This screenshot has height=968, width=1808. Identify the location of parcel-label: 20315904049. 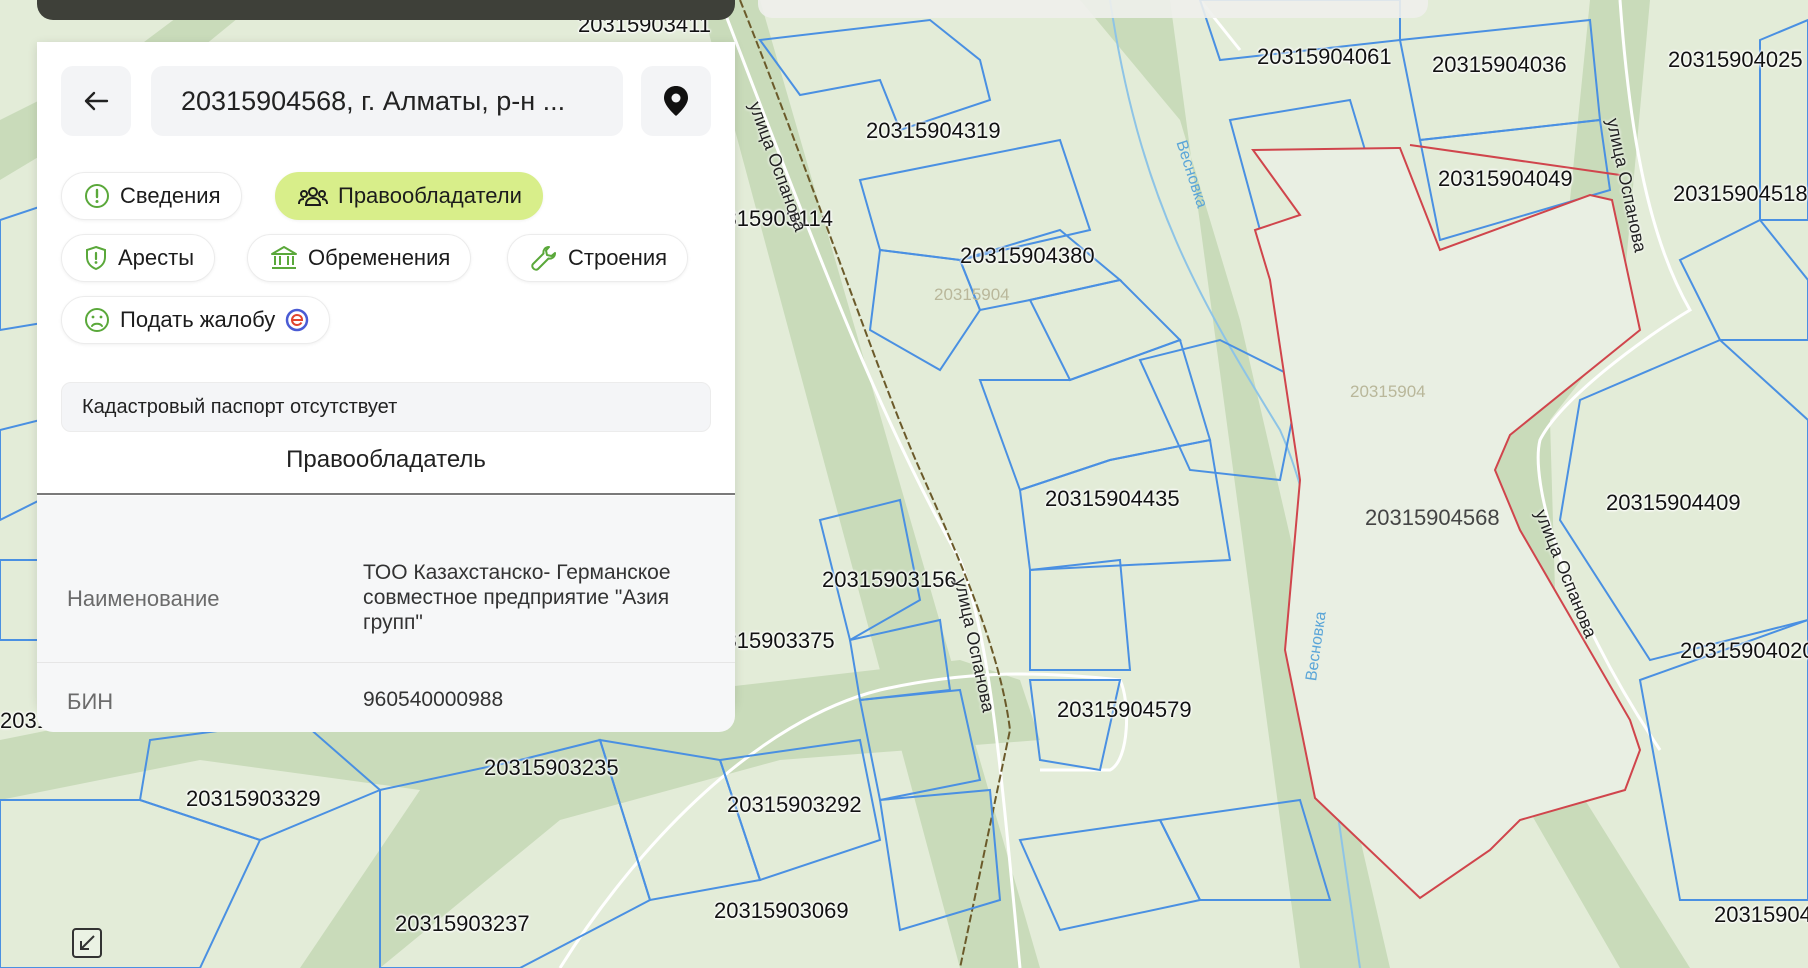
(1505, 179).